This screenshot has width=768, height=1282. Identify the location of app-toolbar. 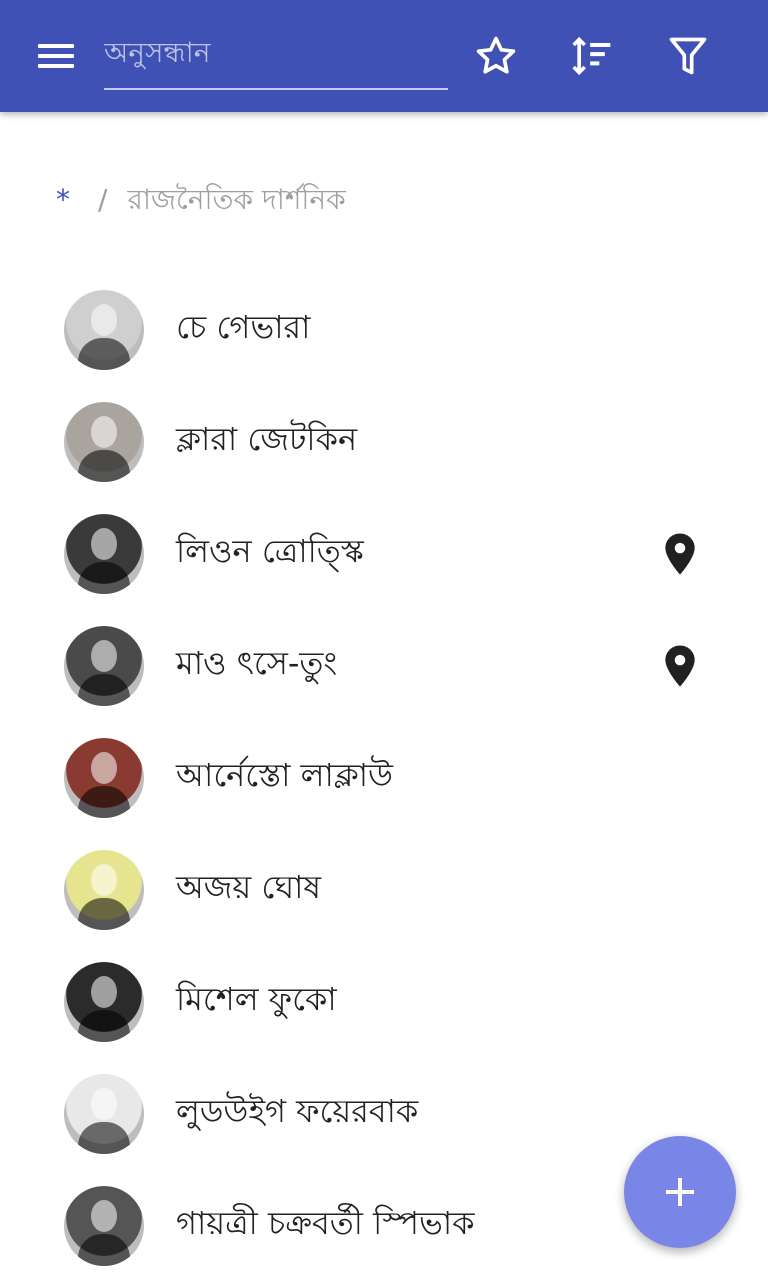
(384, 56).